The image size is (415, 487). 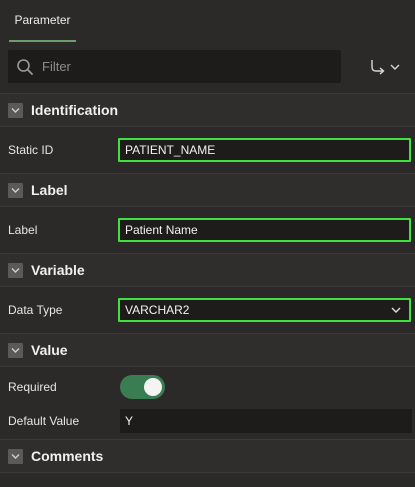 What do you see at coordinates (35, 310) in the screenshot?
I see `field-label: Data Type` at bounding box center [35, 310].